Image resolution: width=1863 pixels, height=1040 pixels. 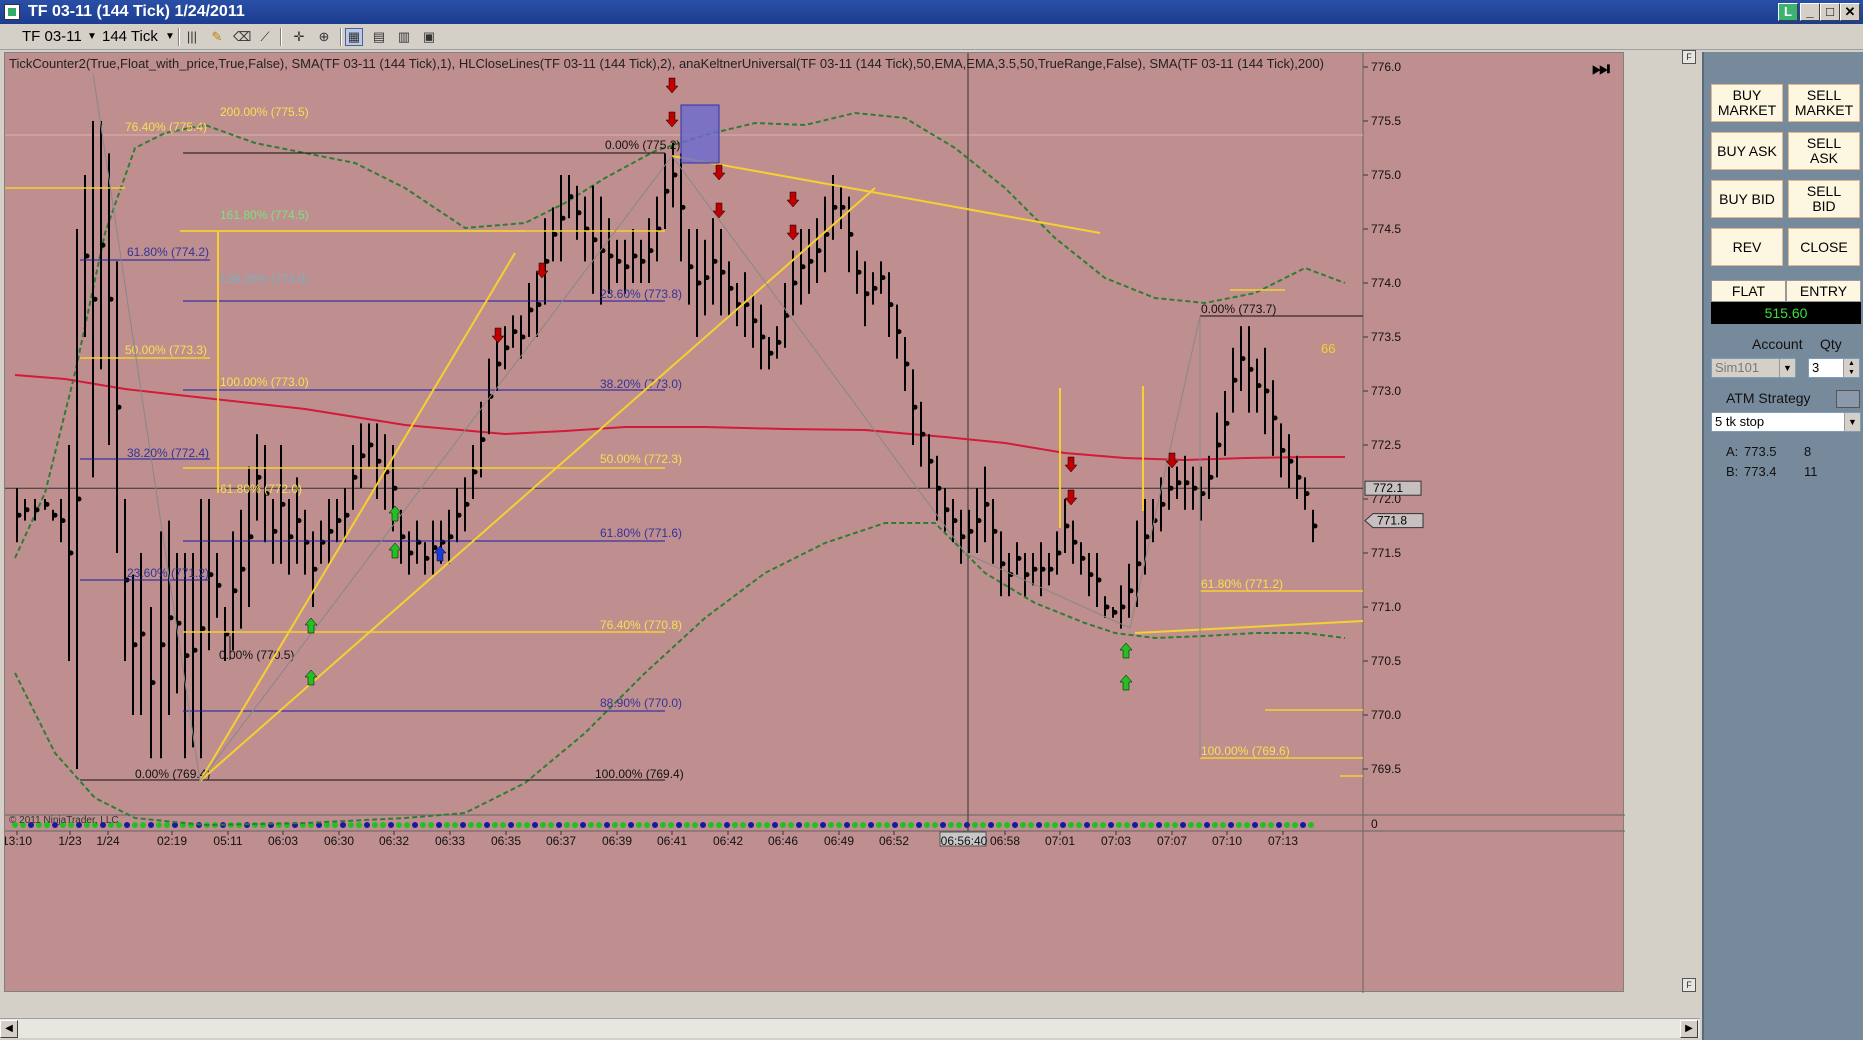 I want to click on volume-panel-flag-icon: F, so click(x=1689, y=985).